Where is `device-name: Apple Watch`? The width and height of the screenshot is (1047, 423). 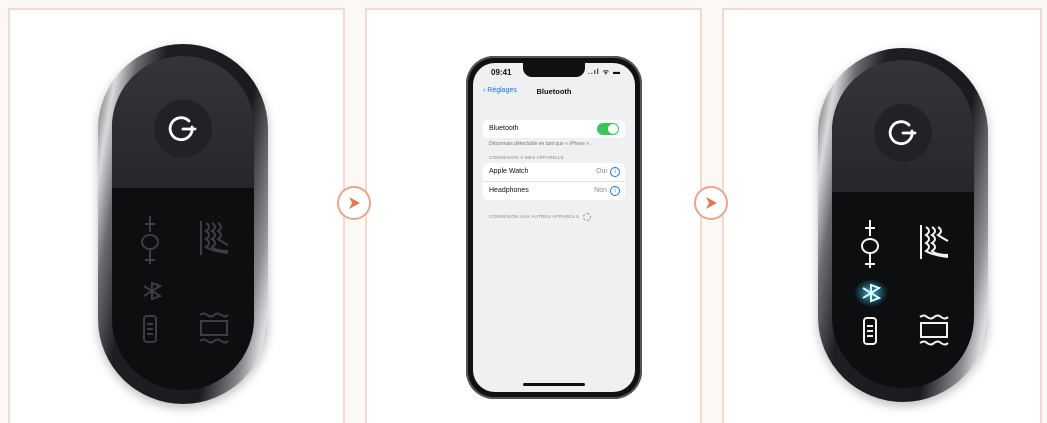 device-name: Apple Watch is located at coordinates (509, 171).